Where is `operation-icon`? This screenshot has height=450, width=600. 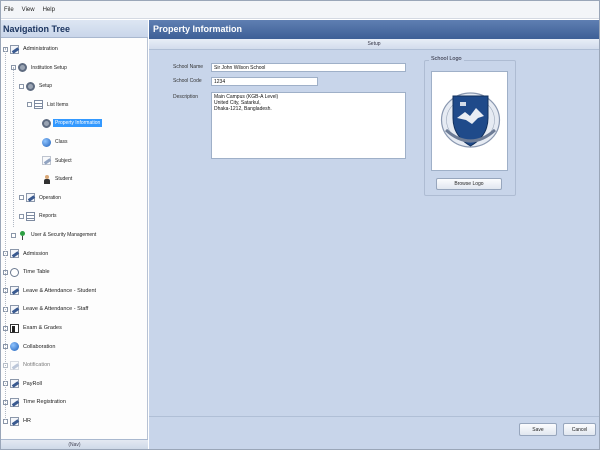 operation-icon is located at coordinates (30, 198).